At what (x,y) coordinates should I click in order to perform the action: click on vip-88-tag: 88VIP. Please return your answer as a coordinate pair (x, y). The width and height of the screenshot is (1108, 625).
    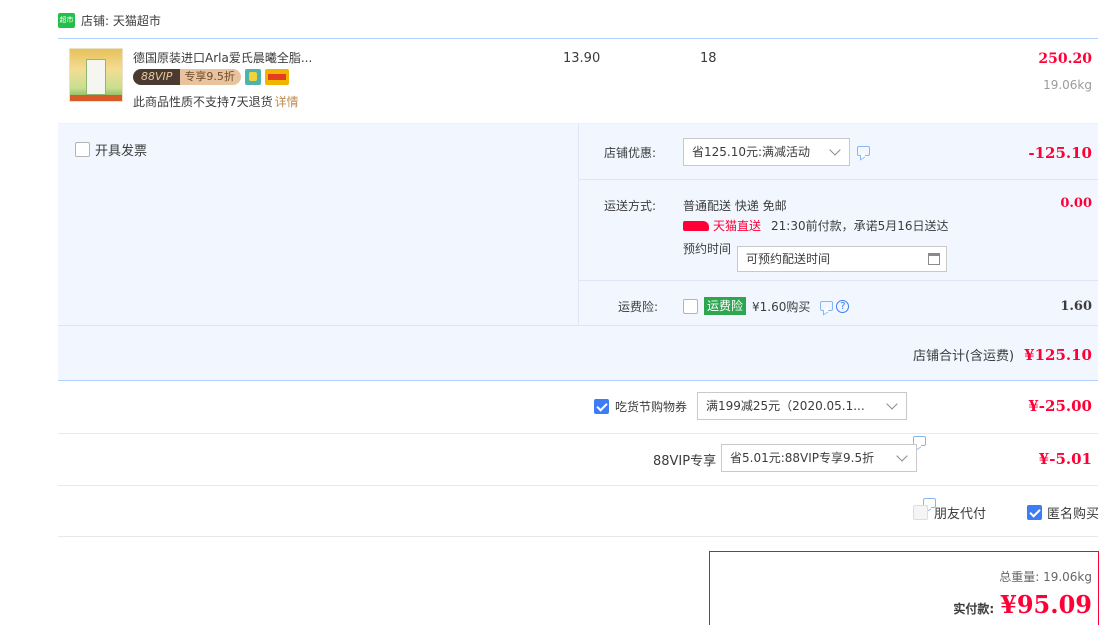
    Looking at the image, I should click on (157, 77).